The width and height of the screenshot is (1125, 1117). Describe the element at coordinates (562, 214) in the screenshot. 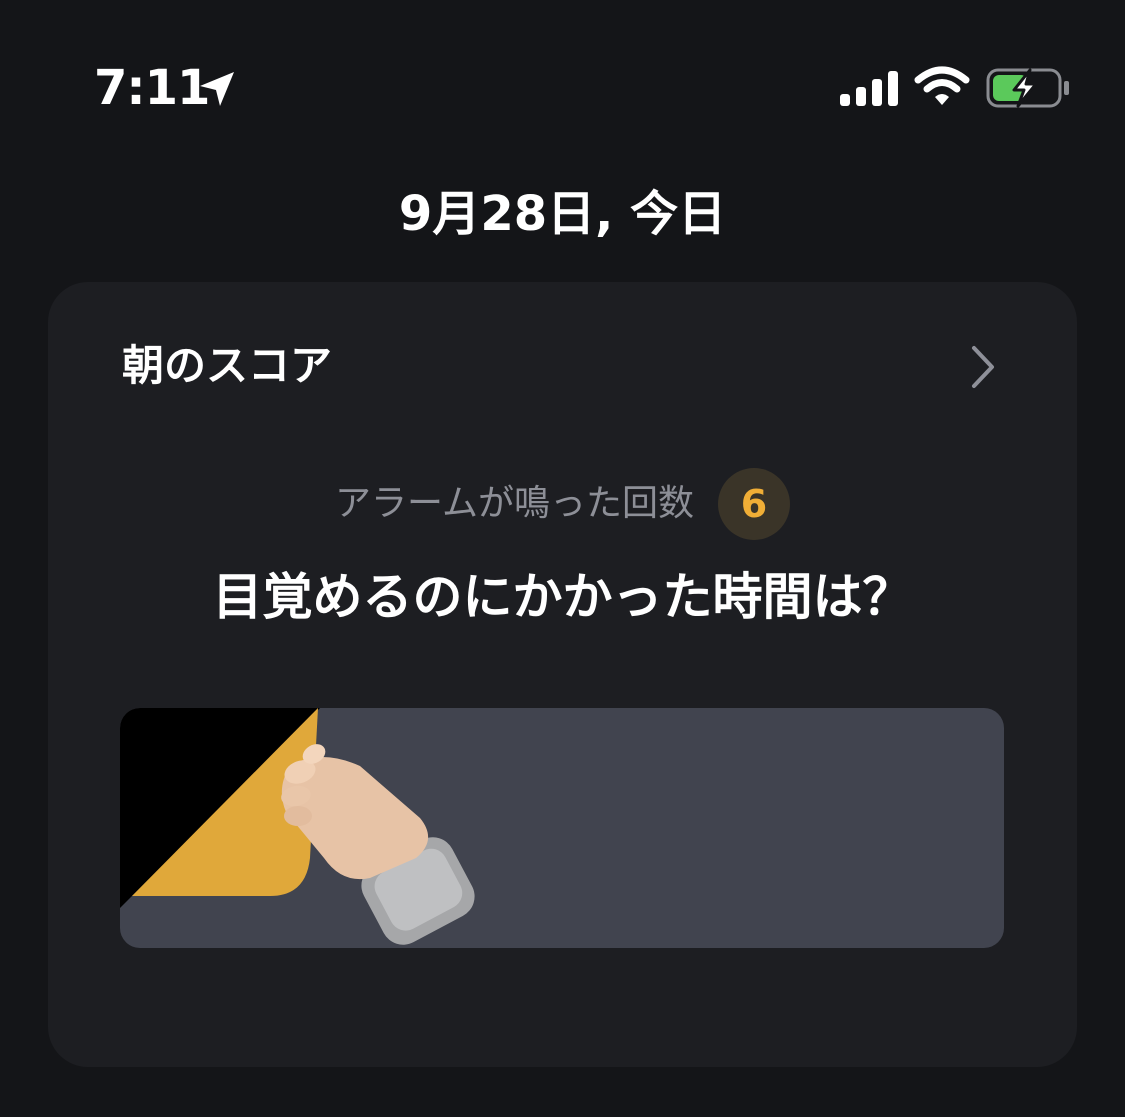

I see `date-header: 9月28日, 今日` at that location.